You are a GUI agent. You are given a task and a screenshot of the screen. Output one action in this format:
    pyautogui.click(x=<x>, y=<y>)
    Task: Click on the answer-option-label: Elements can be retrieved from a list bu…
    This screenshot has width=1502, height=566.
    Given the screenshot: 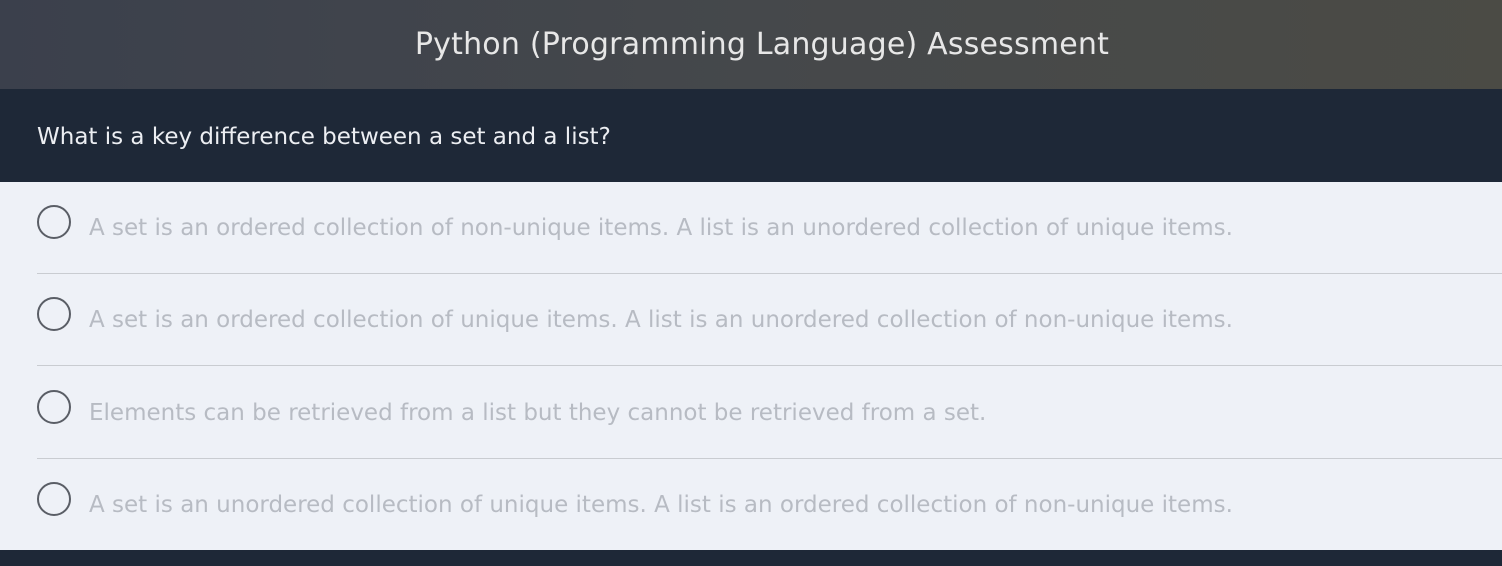 What is the action you would take?
    pyautogui.click(x=538, y=413)
    